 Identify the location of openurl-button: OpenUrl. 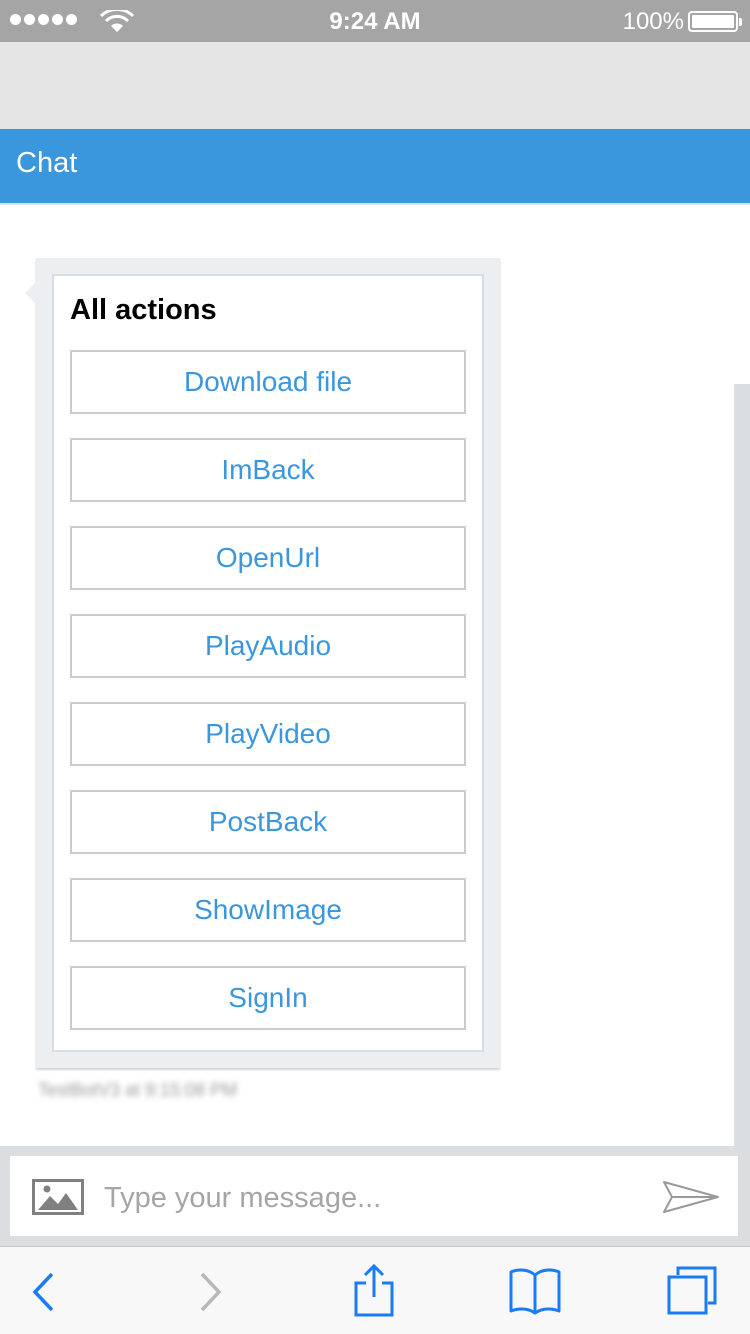
(268, 558).